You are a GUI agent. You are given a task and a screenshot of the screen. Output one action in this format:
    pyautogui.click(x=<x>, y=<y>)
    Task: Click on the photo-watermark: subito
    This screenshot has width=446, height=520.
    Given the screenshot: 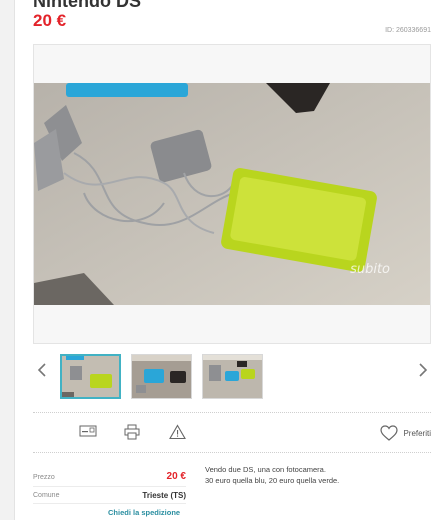 What is the action you would take?
    pyautogui.click(x=370, y=269)
    